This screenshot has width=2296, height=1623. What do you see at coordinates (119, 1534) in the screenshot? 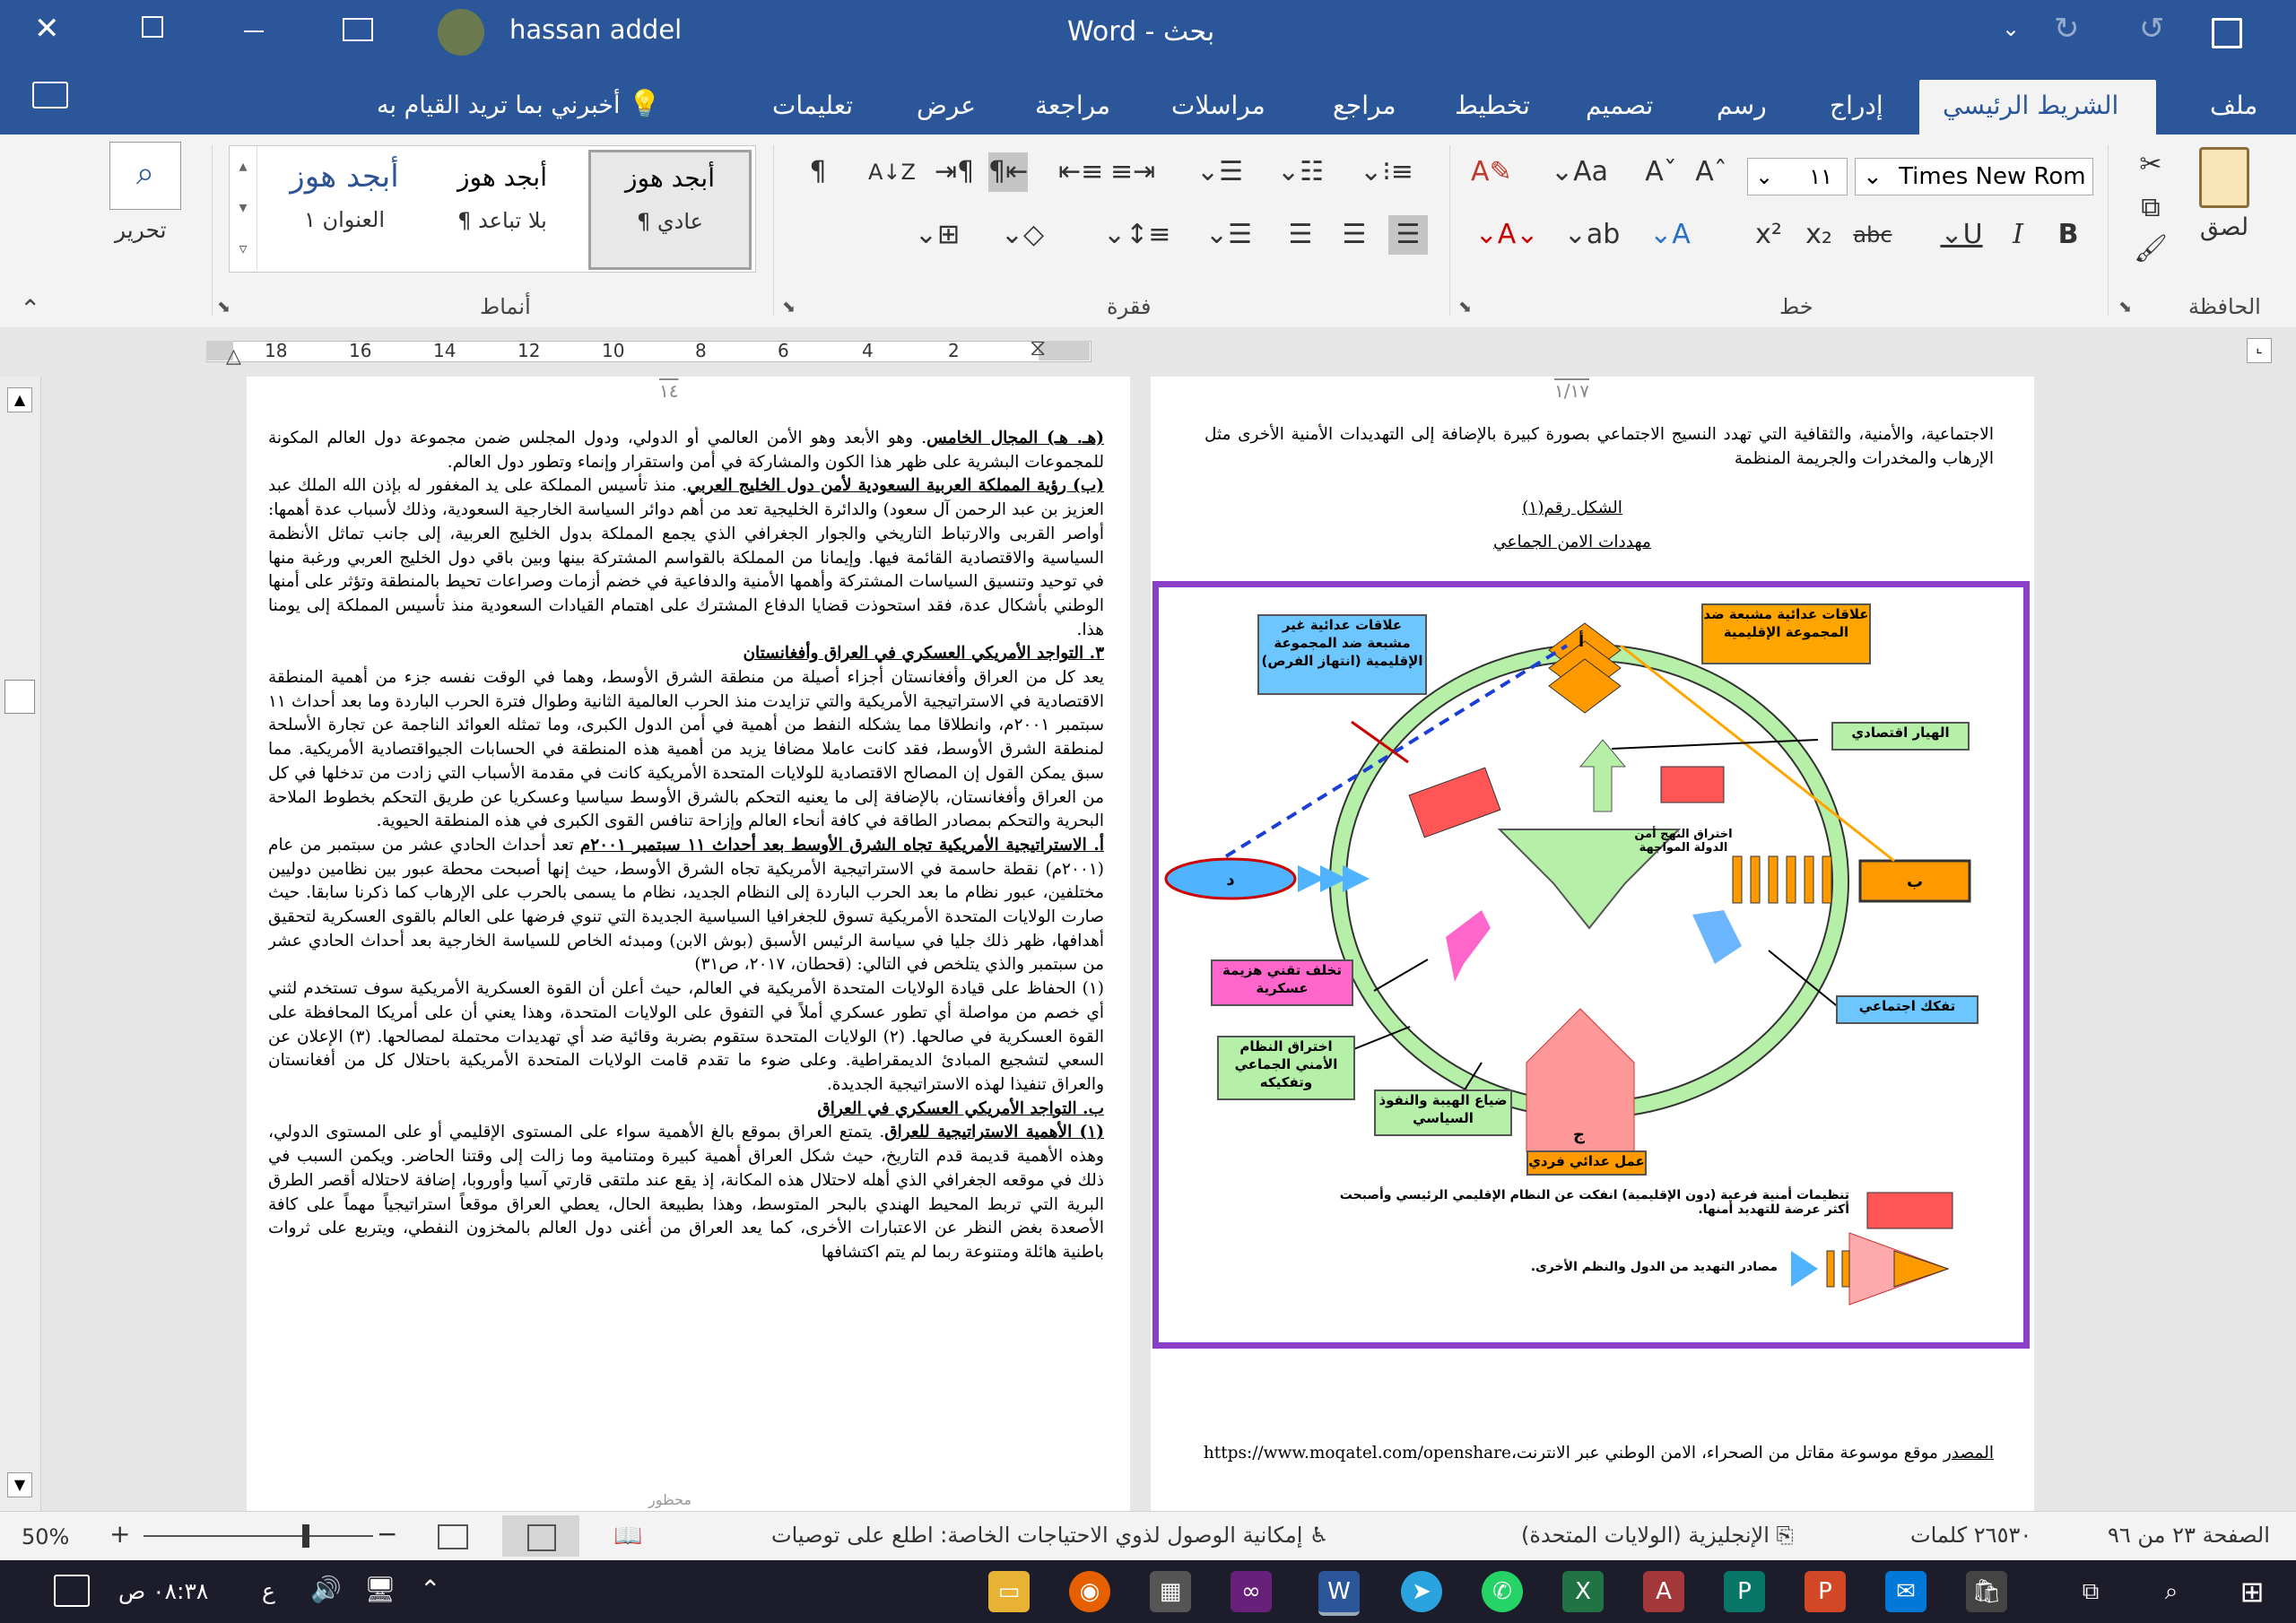
I see `zoom-in-icon: +` at bounding box center [119, 1534].